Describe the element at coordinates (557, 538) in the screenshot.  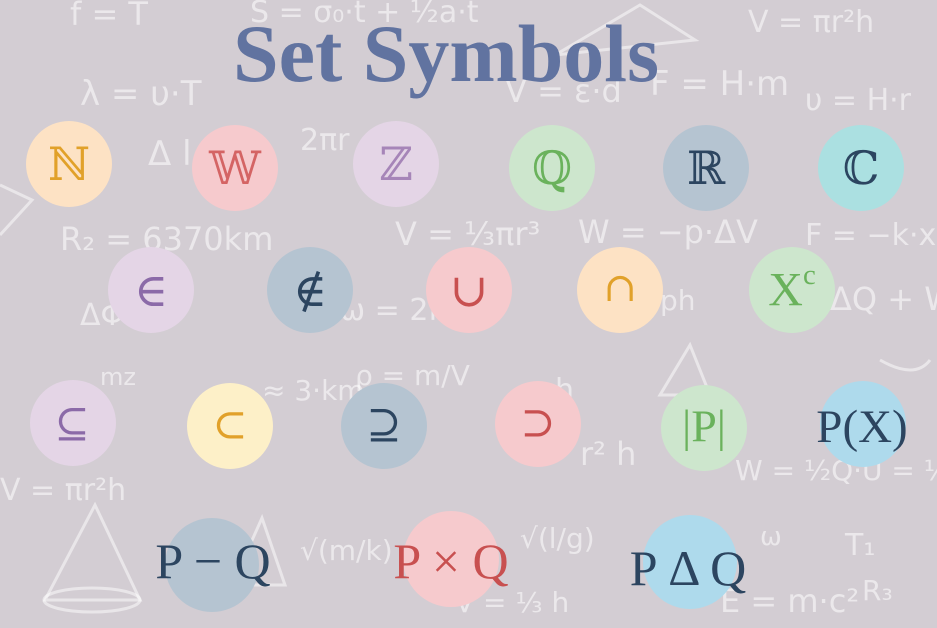
I see `formula-23: √(l/g)` at that location.